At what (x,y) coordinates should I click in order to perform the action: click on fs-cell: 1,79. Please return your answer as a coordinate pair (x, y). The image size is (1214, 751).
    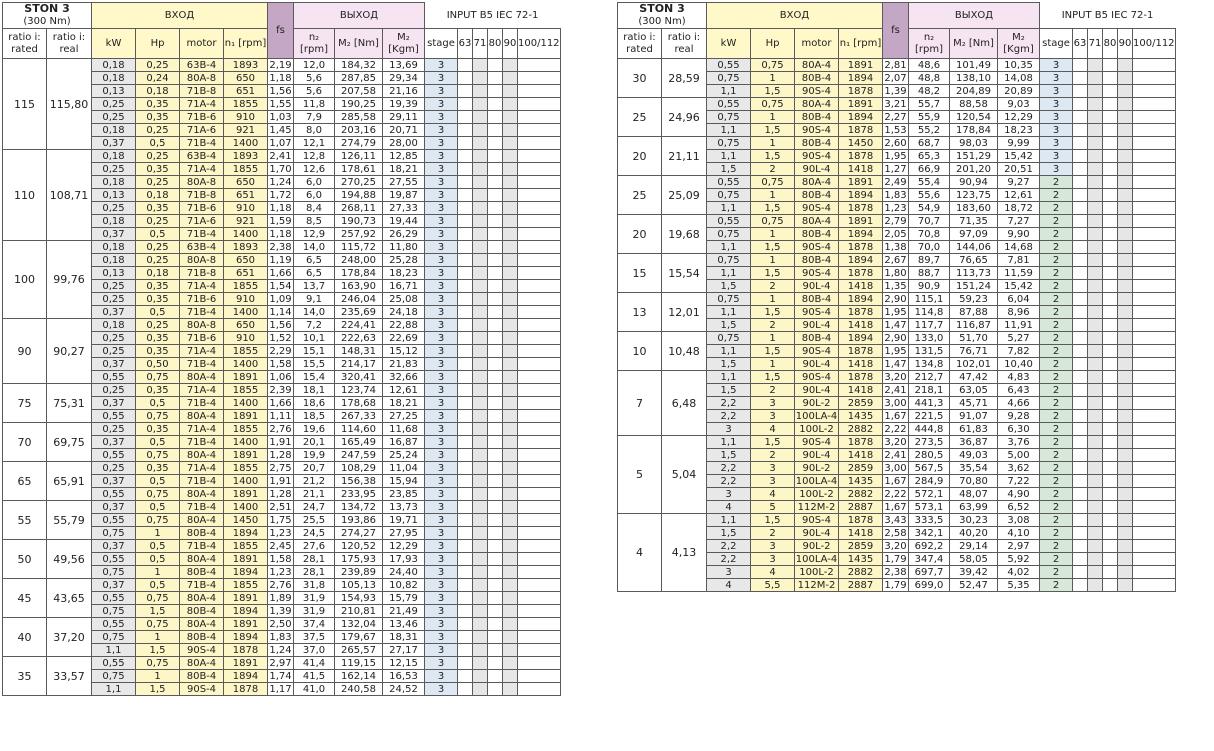
    Looking at the image, I should click on (895, 559).